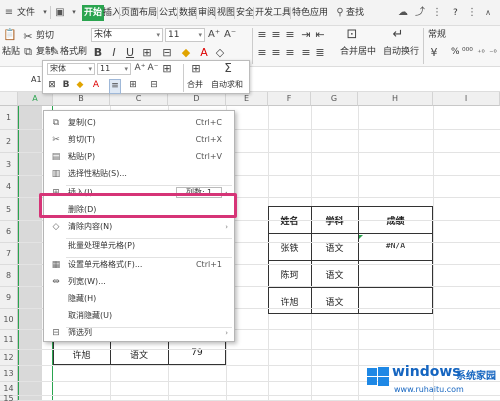 The width and height of the screenshot is (500, 401). Describe the element at coordinates (26, 13) in the screenshot. I see `file-menu: 文件` at that location.